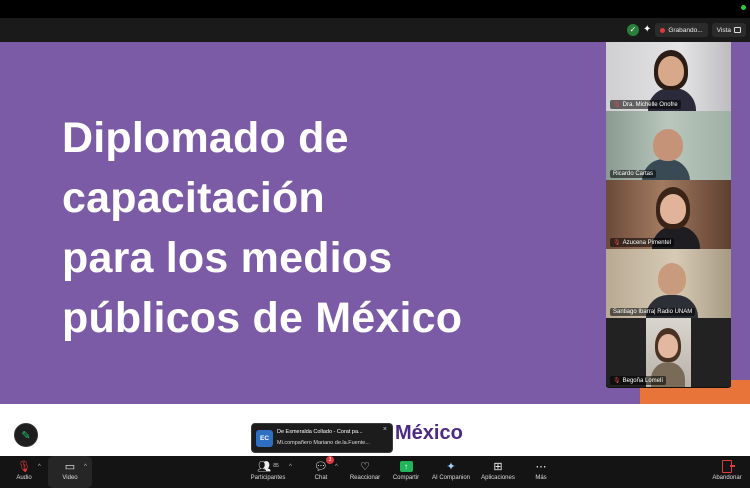 This screenshot has height=488, width=750. I want to click on leave-door-icon, so click(728, 466).